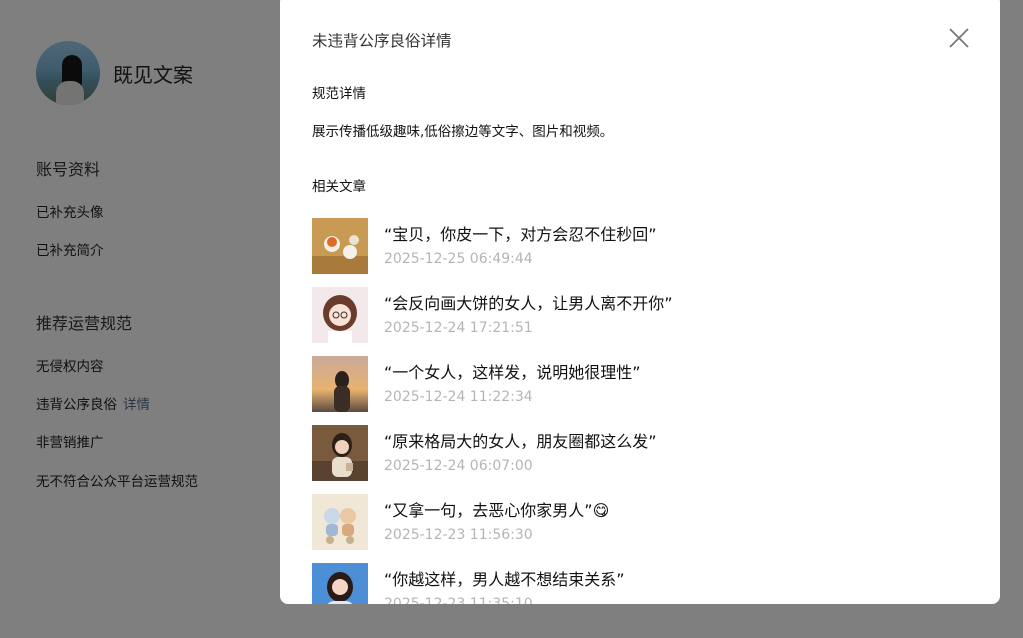  What do you see at coordinates (463, 132) in the screenshot?
I see `spec-description: 展示传播低级趣味,低俗擦边等文字、图片和视频。` at bounding box center [463, 132].